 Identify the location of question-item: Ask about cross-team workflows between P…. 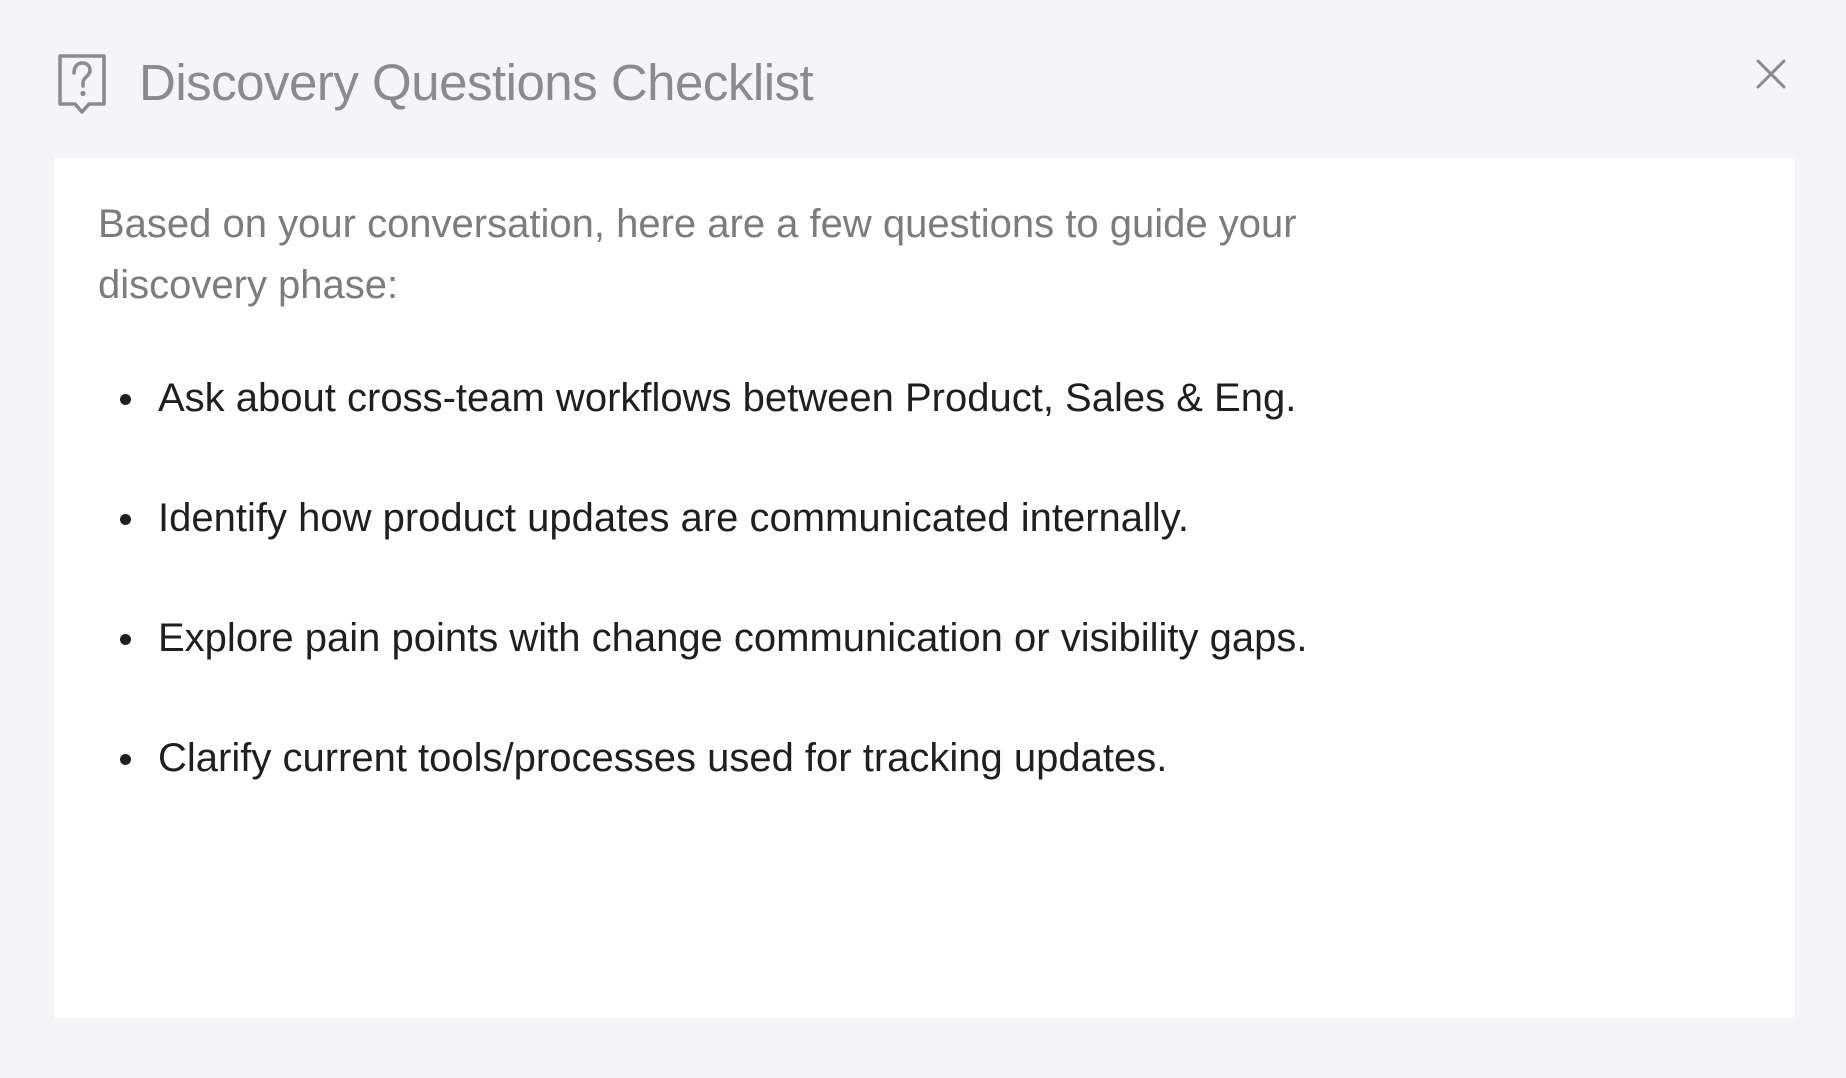
(702, 430).